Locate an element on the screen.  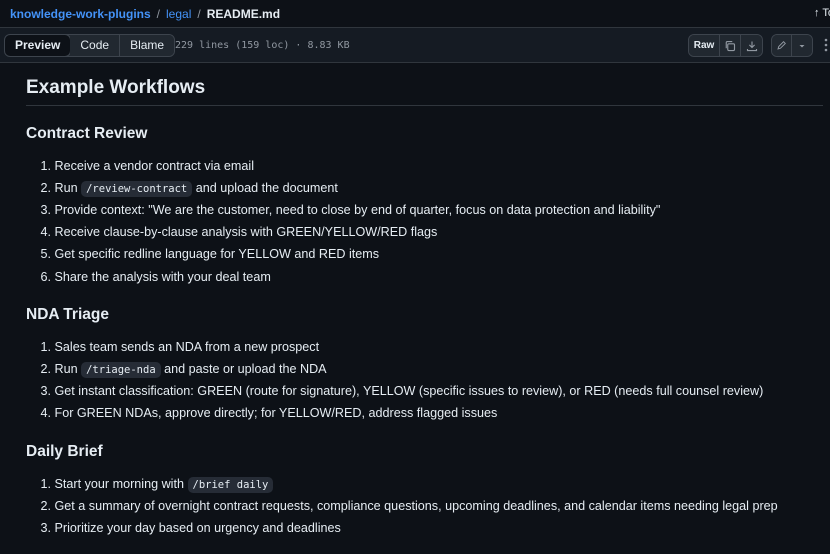
back-to-top-link: ↑ To is located at coordinates (822, 13).